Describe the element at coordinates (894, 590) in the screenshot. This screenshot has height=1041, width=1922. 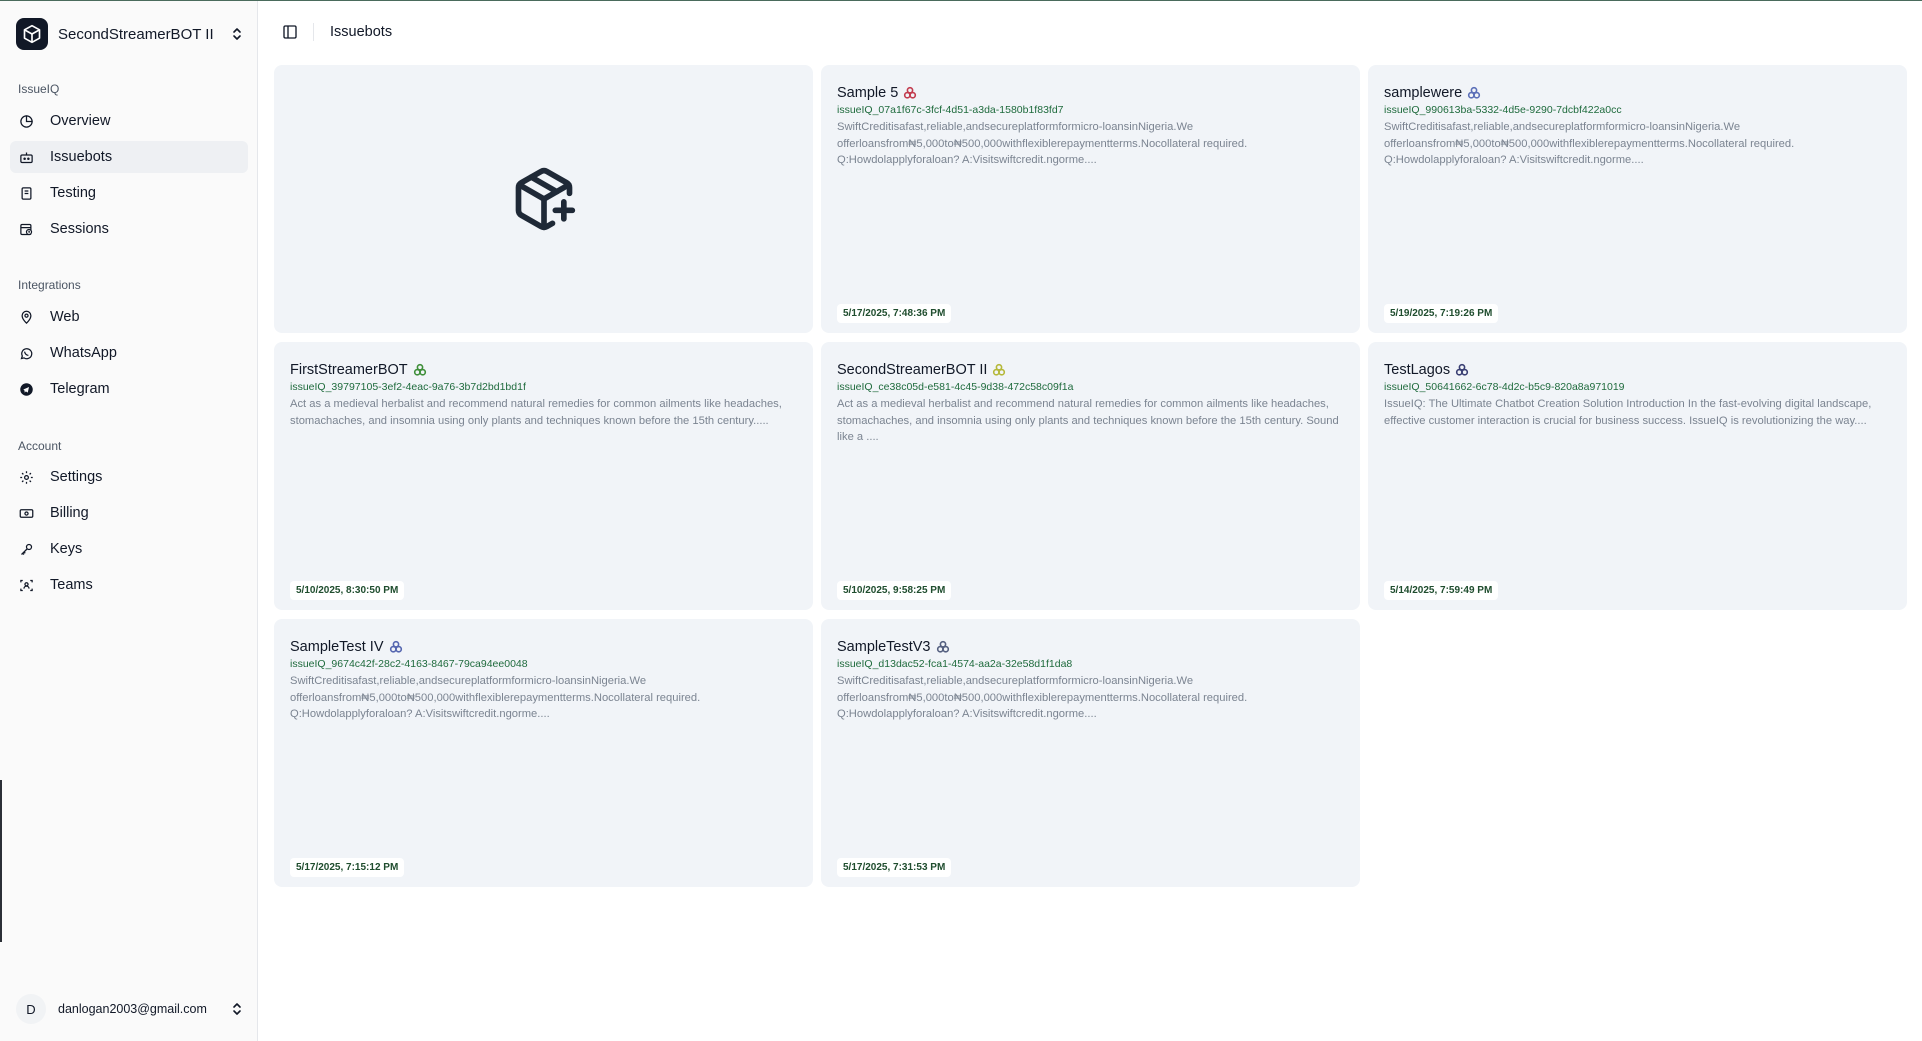
I see `created-date-badge: 5/10/2025, 9:58:25 PM` at that location.